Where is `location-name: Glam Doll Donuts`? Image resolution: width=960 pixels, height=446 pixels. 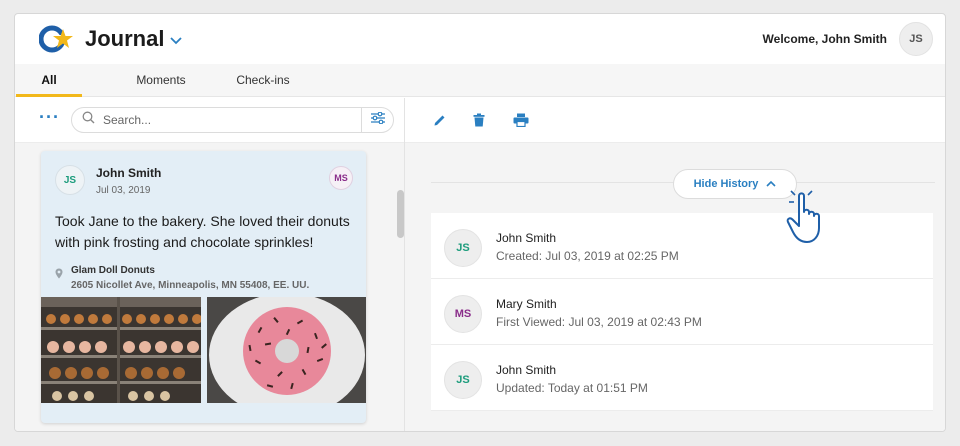 location-name: Glam Doll Donuts is located at coordinates (113, 270).